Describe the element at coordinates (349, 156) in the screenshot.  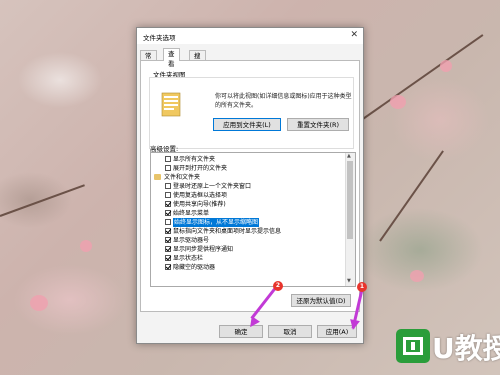
I see `scroll-up-icon: ▲` at that location.